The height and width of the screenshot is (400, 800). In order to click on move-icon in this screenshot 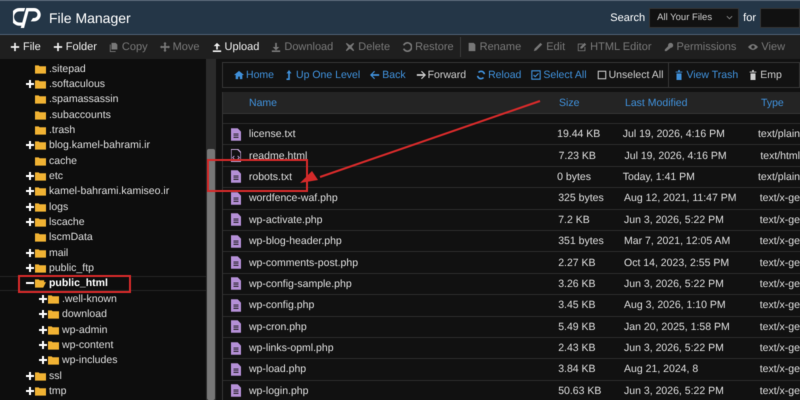, I will do `click(165, 47)`.